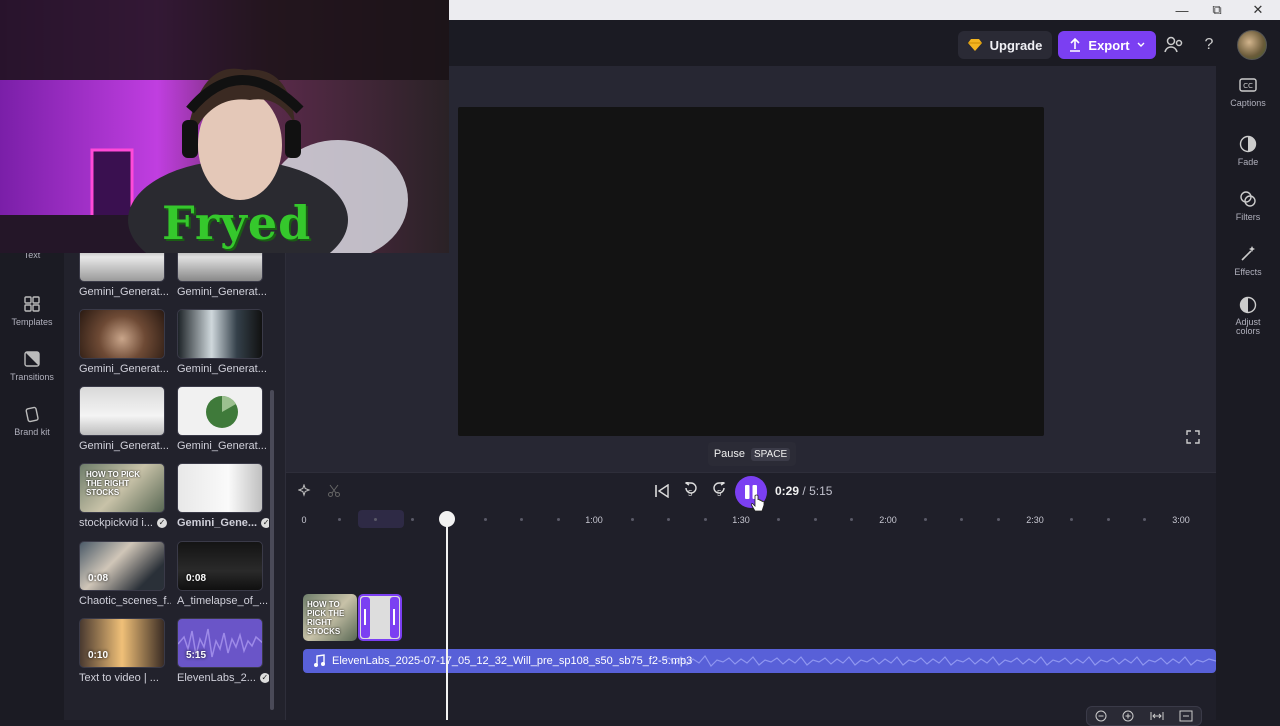 Image resolution: width=1280 pixels, height=726 pixels. I want to click on webcam-overlay-text: Fryed, so click(237, 223).